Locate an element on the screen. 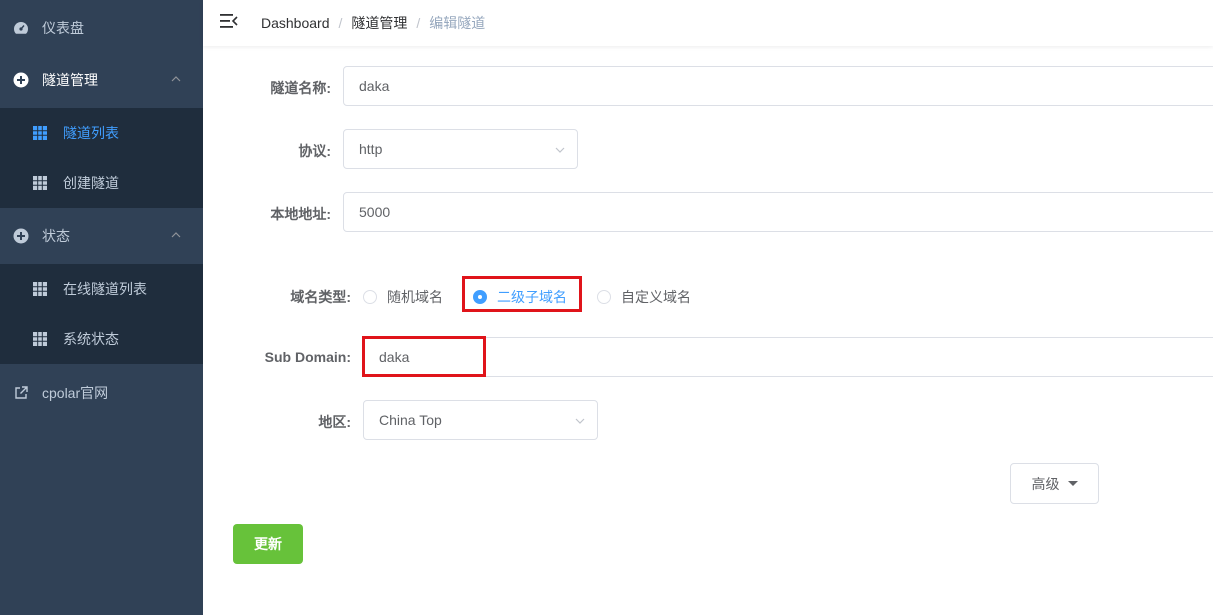 The height and width of the screenshot is (615, 1213). external-link-icon is located at coordinates (21, 393).